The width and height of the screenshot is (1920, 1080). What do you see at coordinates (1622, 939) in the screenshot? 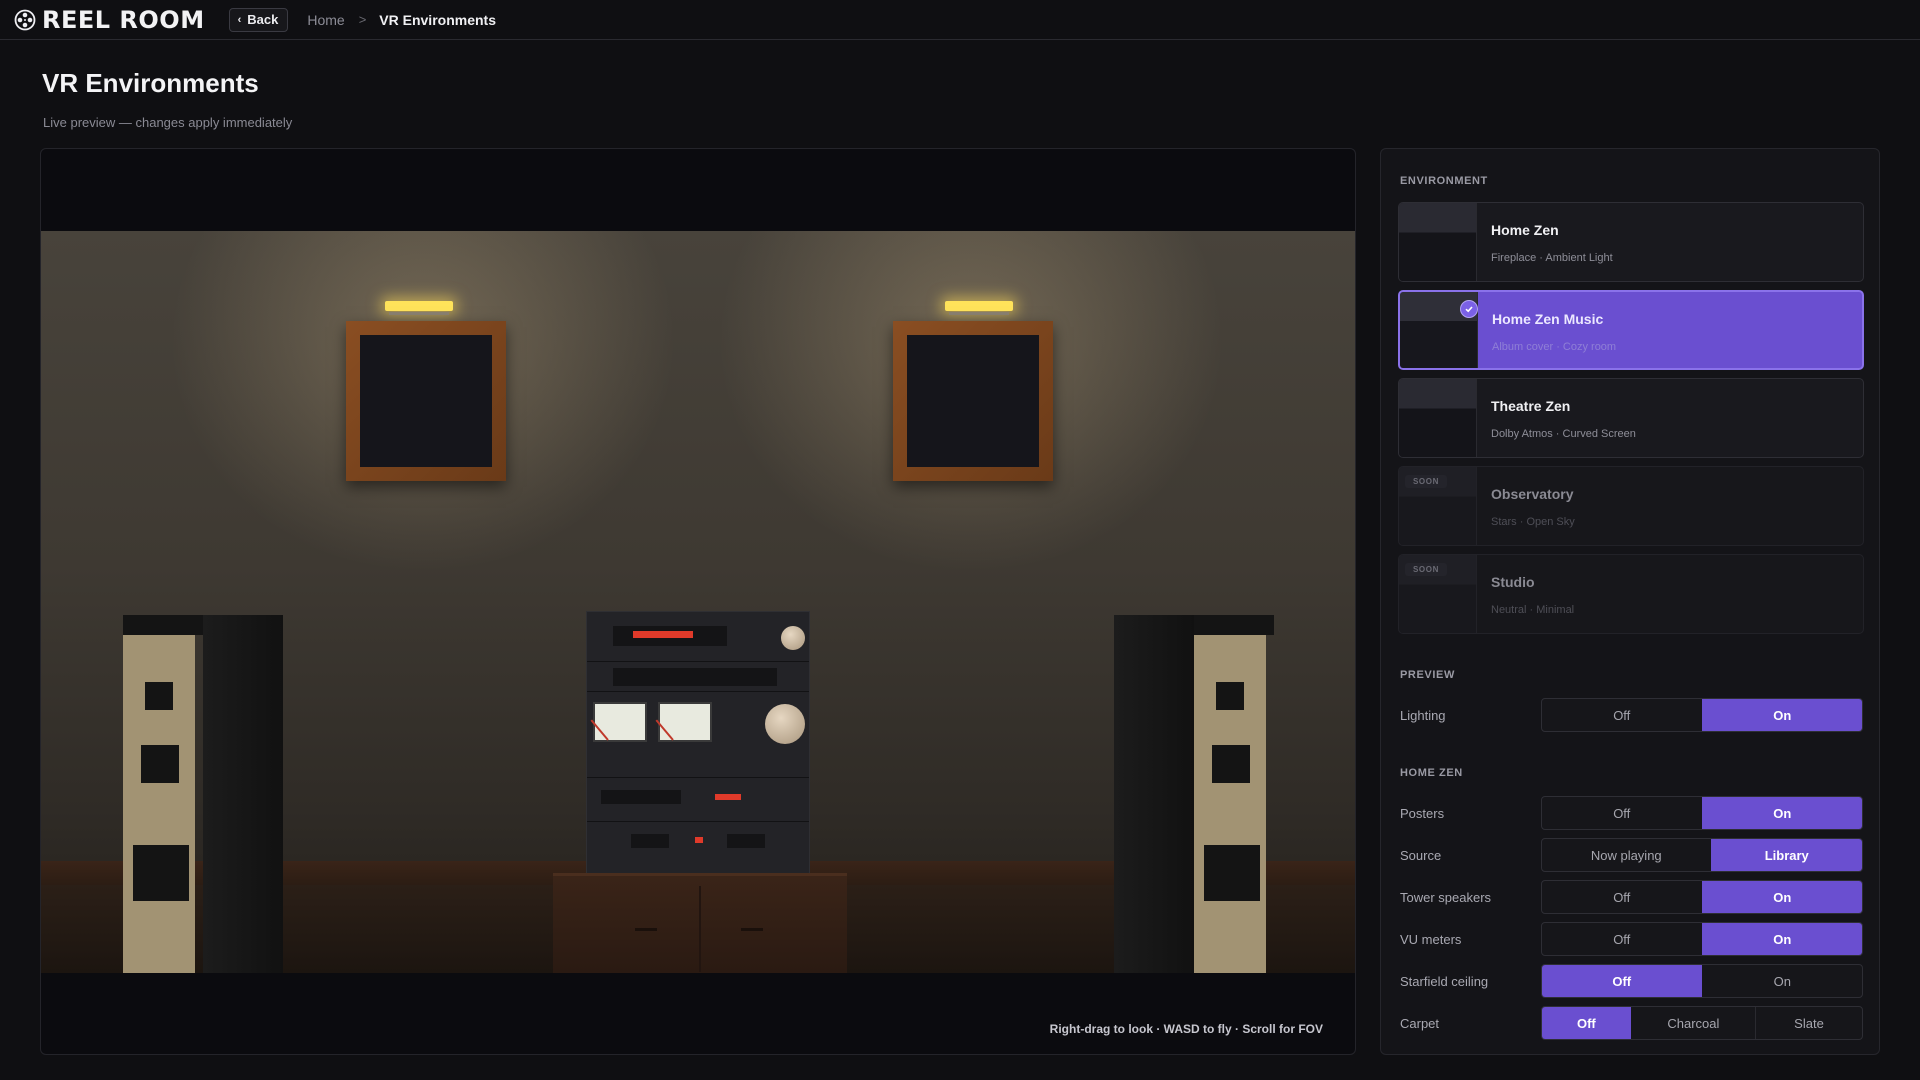
I see `vu-meters-off-option: Off` at bounding box center [1622, 939].